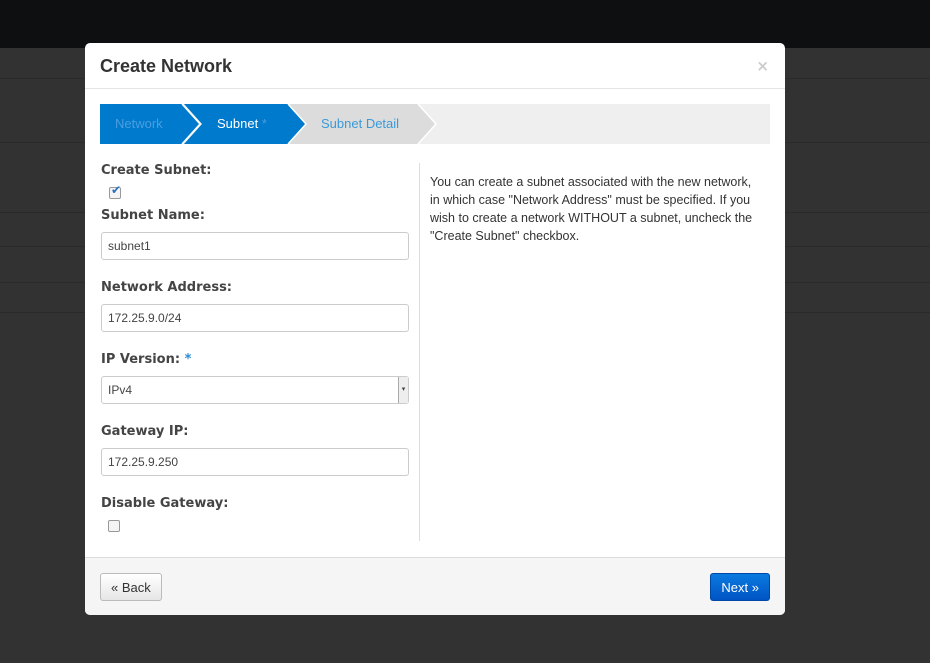  I want to click on chevron-down-icon: ▾, so click(403, 390).